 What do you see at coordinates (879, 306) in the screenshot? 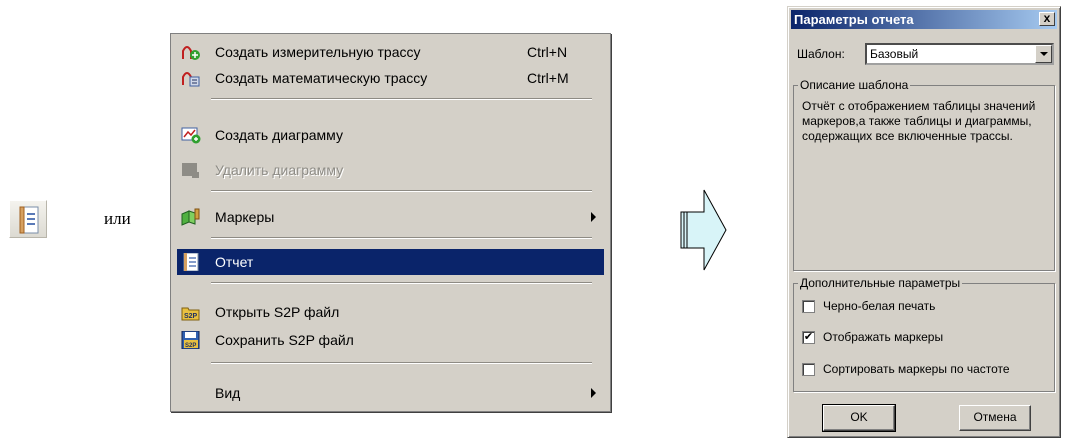
I see `option-label: Черно-белая печать` at bounding box center [879, 306].